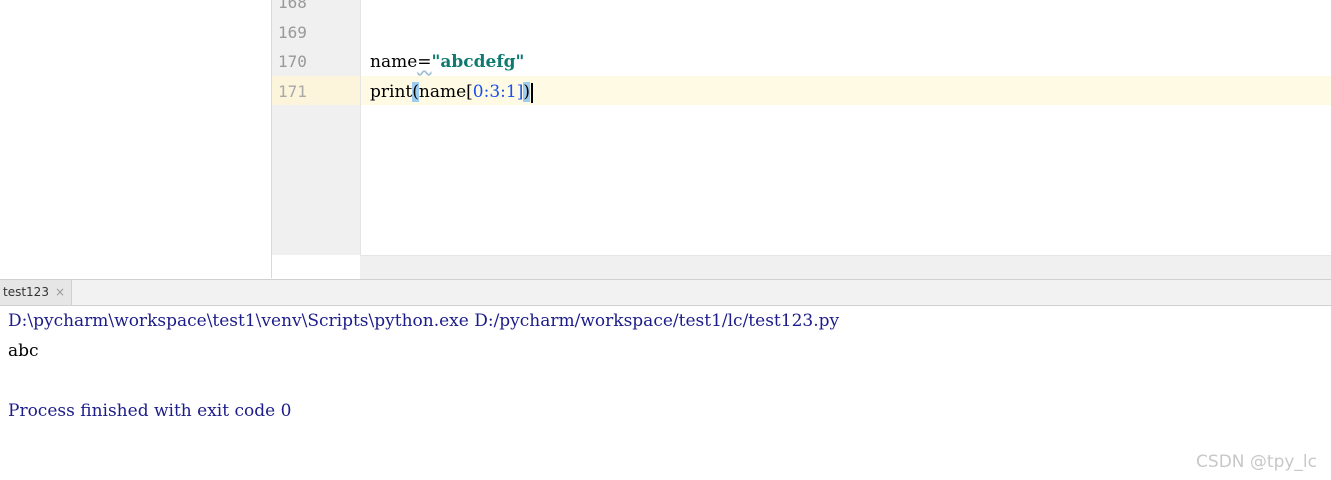  What do you see at coordinates (391, 92) in the screenshot?
I see `function-name: print` at bounding box center [391, 92].